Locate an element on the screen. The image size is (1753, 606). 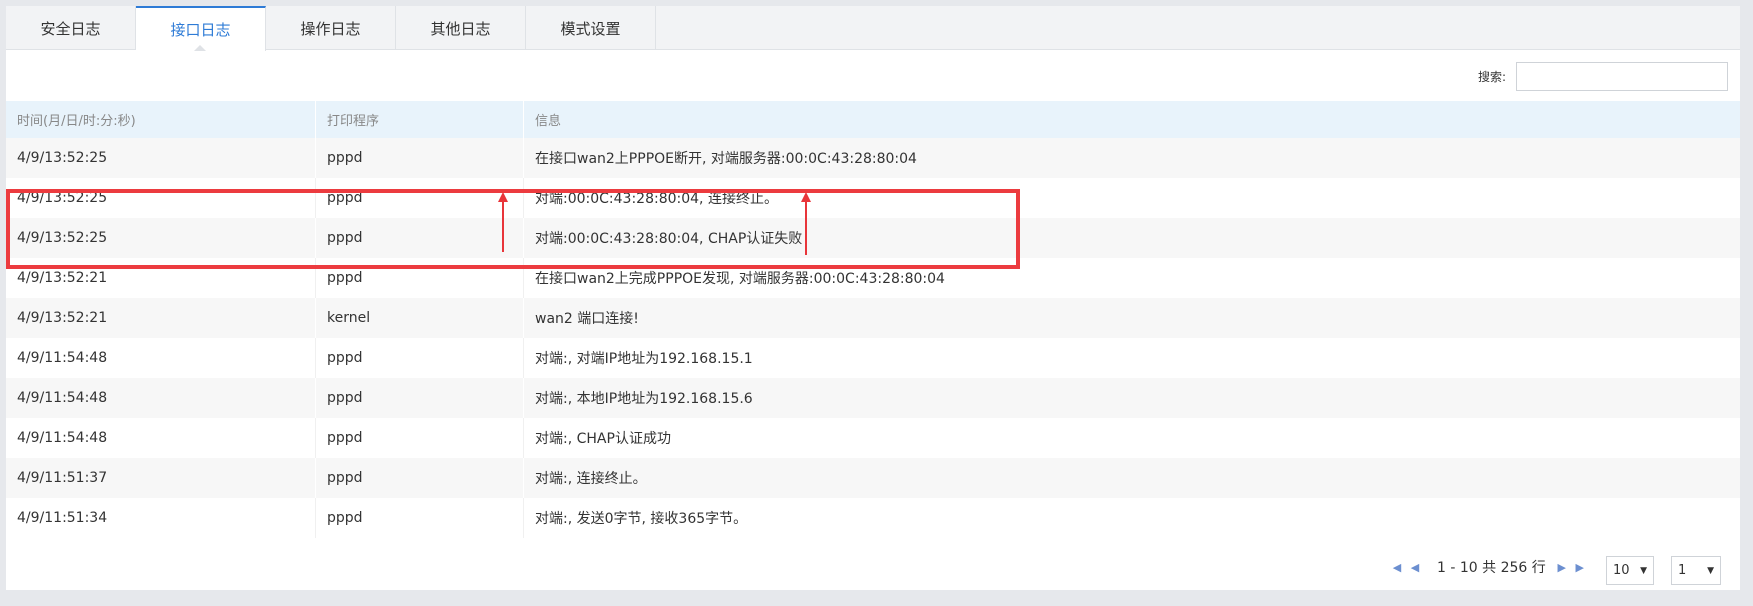
table-row: 4/9/11:51:37 pppd 对端:, 连接终止。 is located at coordinates (873, 478).